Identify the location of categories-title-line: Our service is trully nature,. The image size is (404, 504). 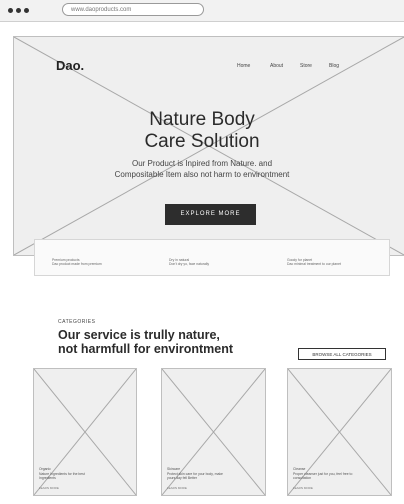
(139, 335).